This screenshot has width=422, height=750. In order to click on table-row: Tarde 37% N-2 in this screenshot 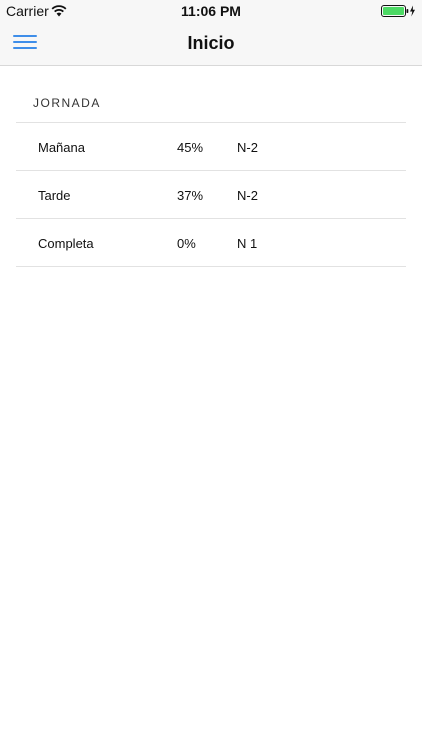, I will do `click(211, 195)`.